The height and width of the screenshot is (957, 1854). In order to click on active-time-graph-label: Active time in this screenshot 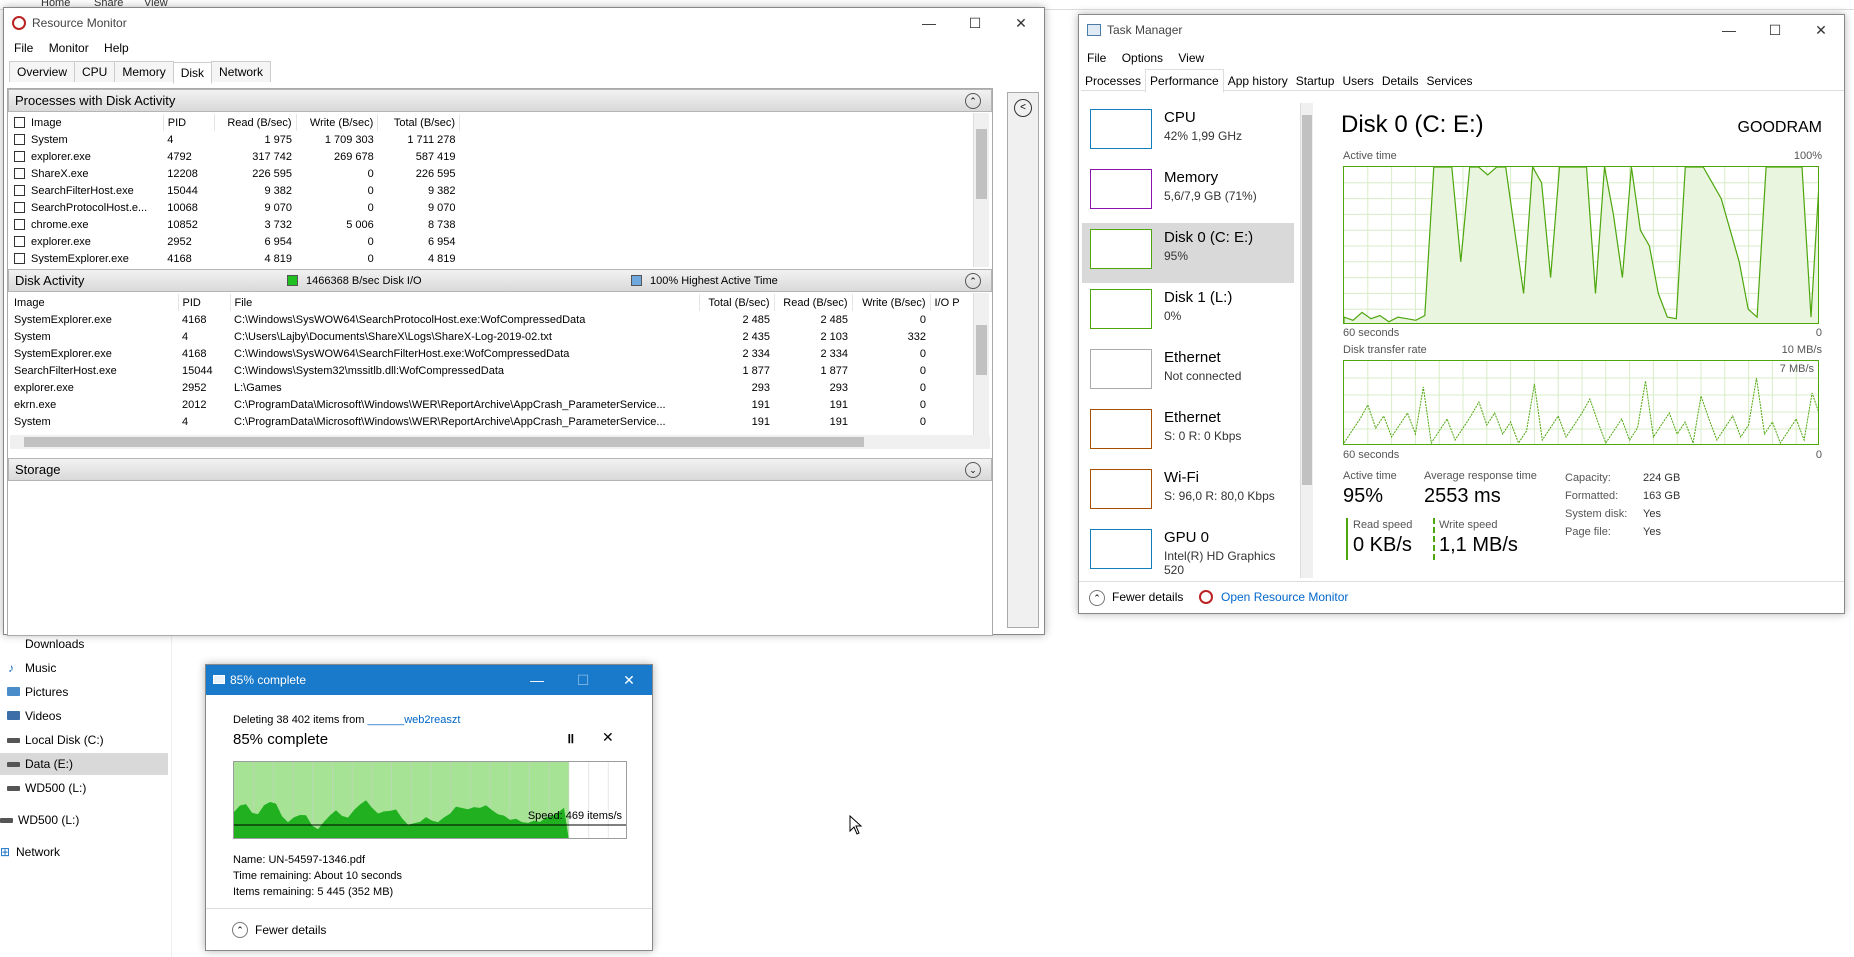, I will do `click(1370, 156)`.